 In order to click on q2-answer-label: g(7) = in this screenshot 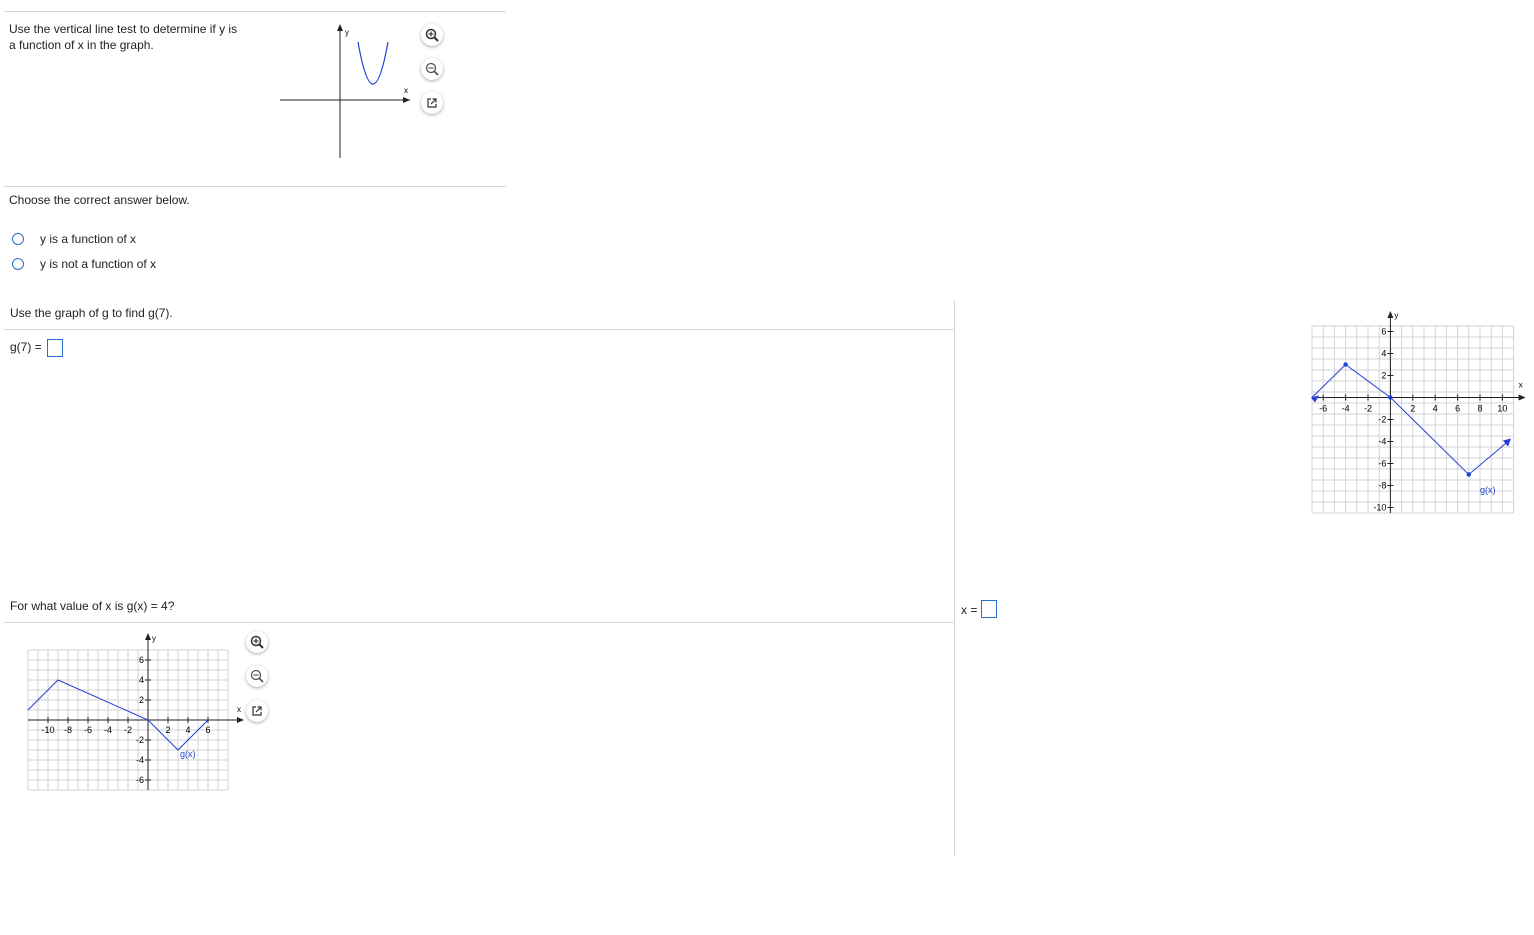, I will do `click(26, 347)`.